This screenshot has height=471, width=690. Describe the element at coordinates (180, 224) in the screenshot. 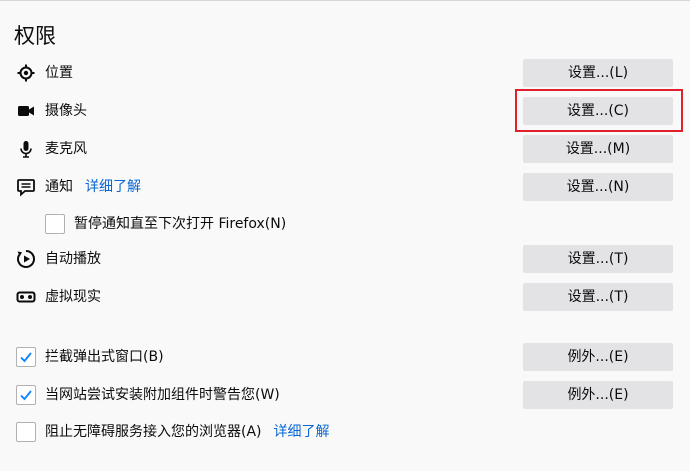

I see `pause-notifications-label: 暂停通知直至下次打开 Firefox(N)` at that location.